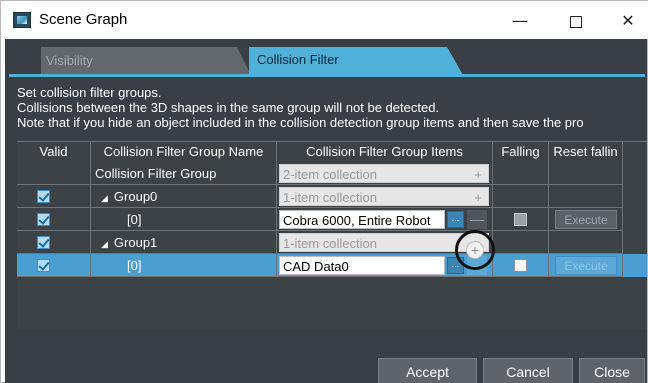  I want to click on highlight-circle: +, so click(475, 250).